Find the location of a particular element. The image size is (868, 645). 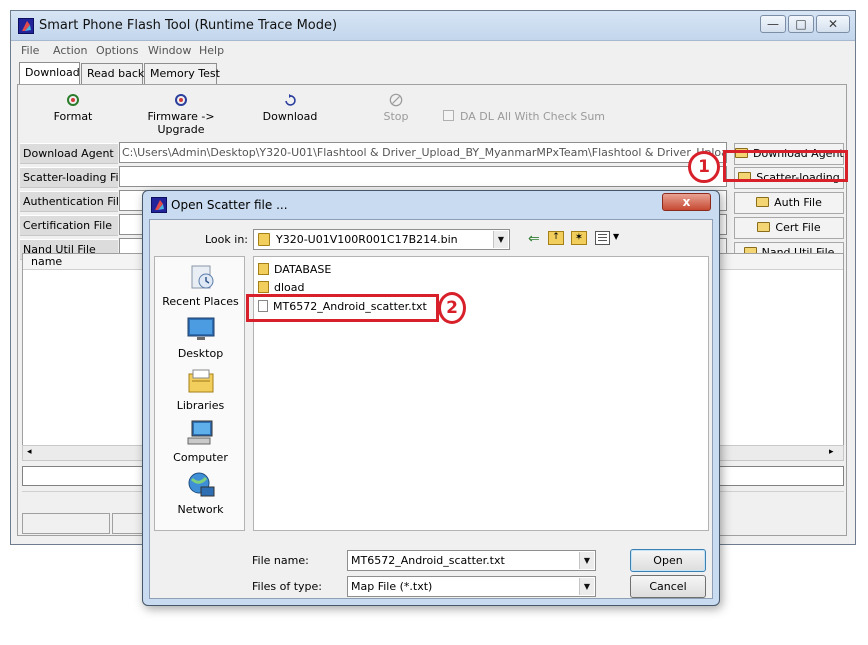

look-in-select: Y320-U01V100R001C17B214.bin ▼ is located at coordinates (381, 239).